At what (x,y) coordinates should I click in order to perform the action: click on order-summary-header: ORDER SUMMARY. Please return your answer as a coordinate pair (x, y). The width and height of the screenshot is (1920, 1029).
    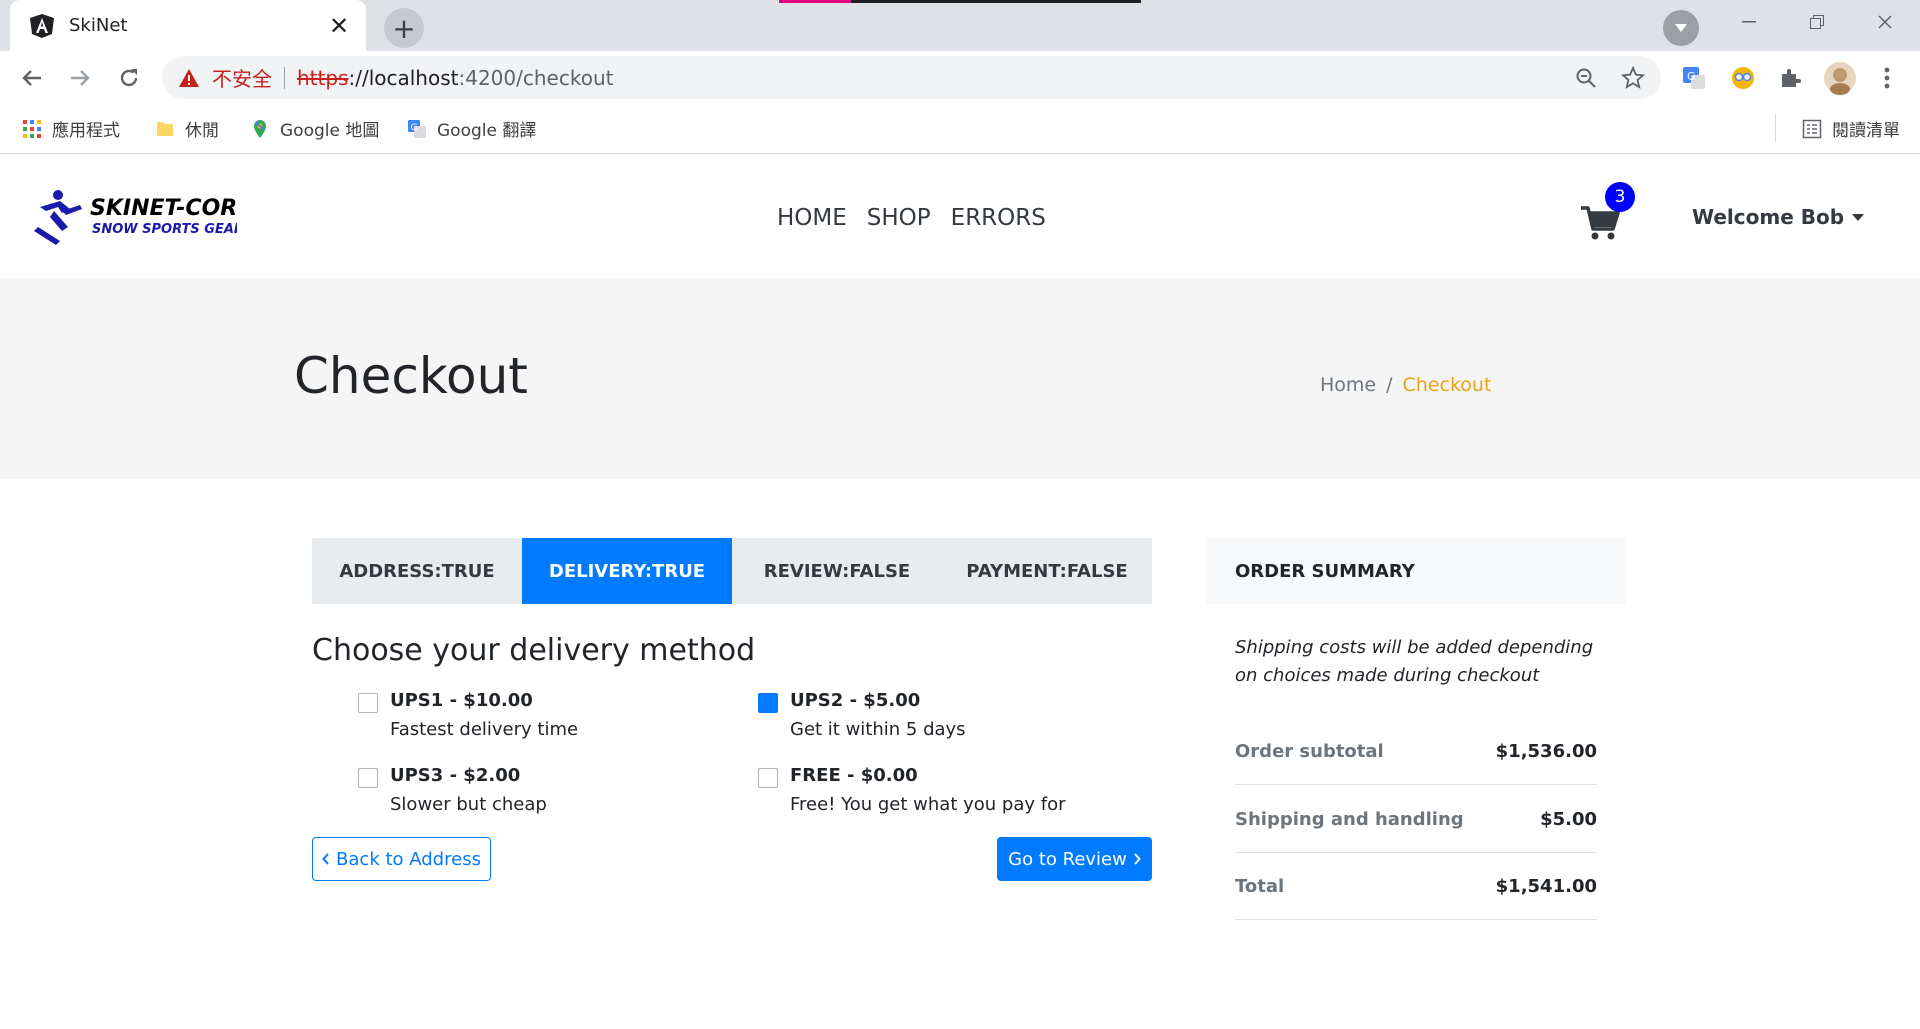
    Looking at the image, I should click on (1416, 571).